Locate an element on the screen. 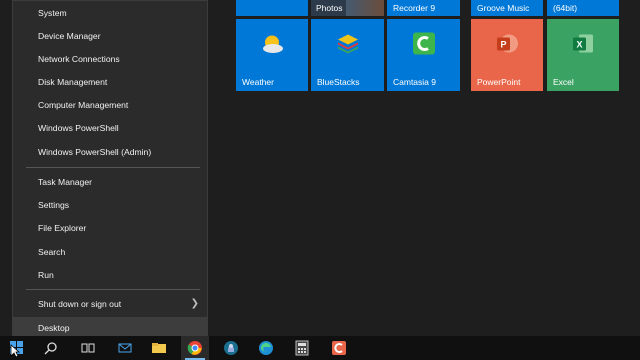 This screenshot has width=640, height=360. svg-text: P is located at coordinates (503, 45).